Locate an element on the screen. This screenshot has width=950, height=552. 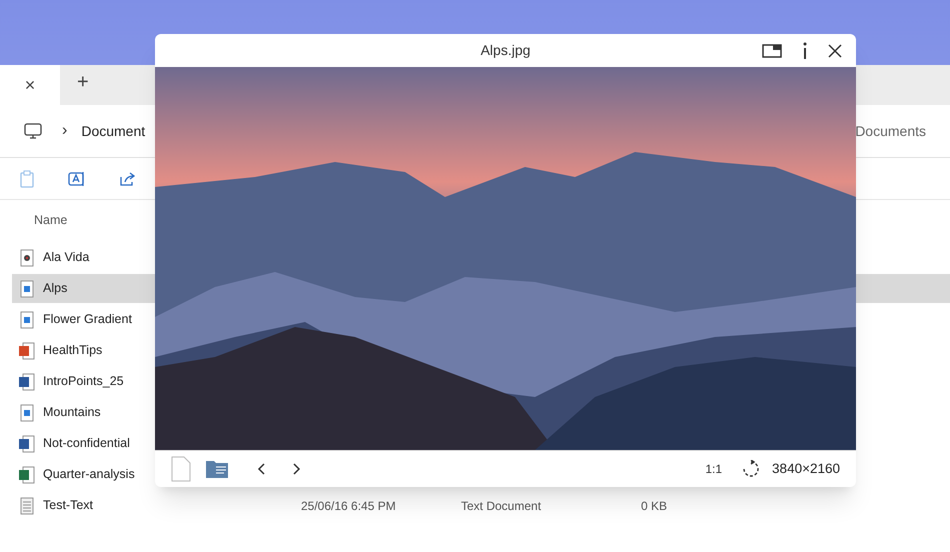
file-name: Test-Text is located at coordinates (68, 505).